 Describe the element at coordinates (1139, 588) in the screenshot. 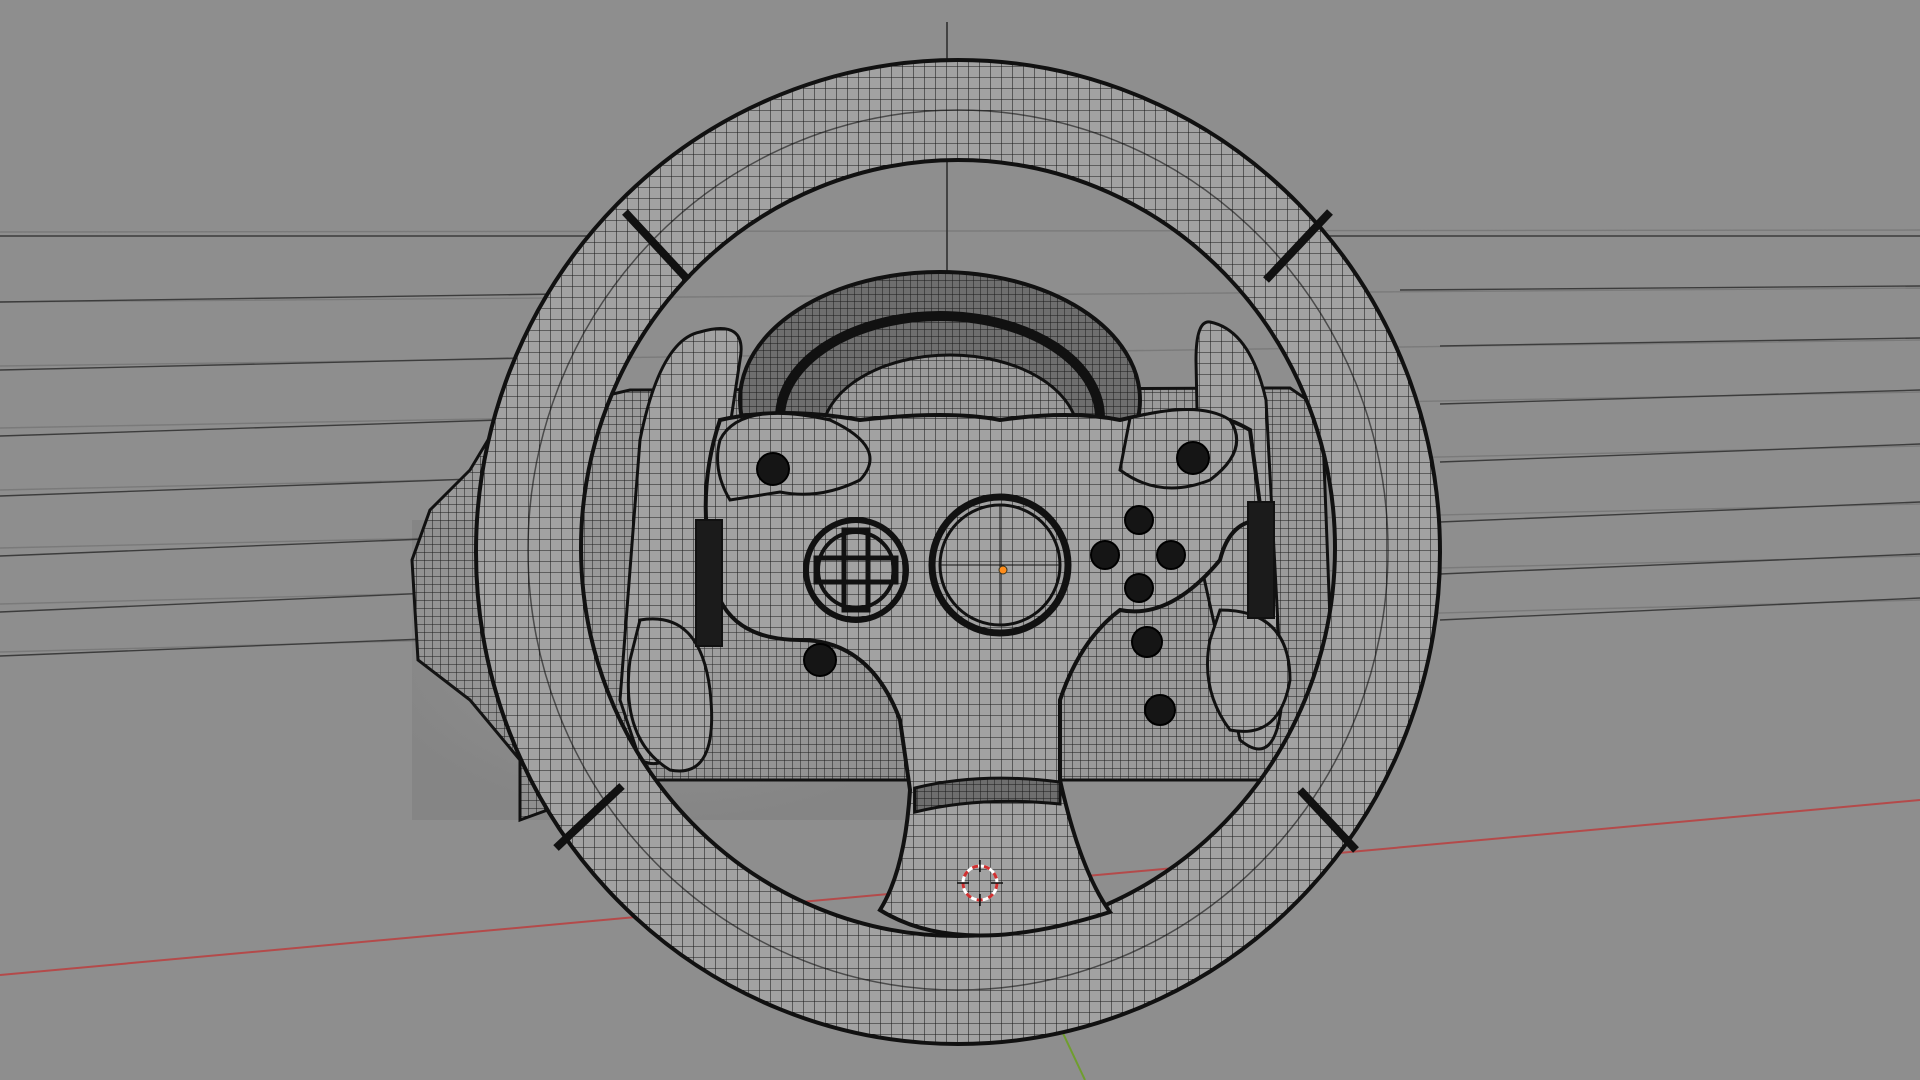

I see `face-button-bottom` at that location.